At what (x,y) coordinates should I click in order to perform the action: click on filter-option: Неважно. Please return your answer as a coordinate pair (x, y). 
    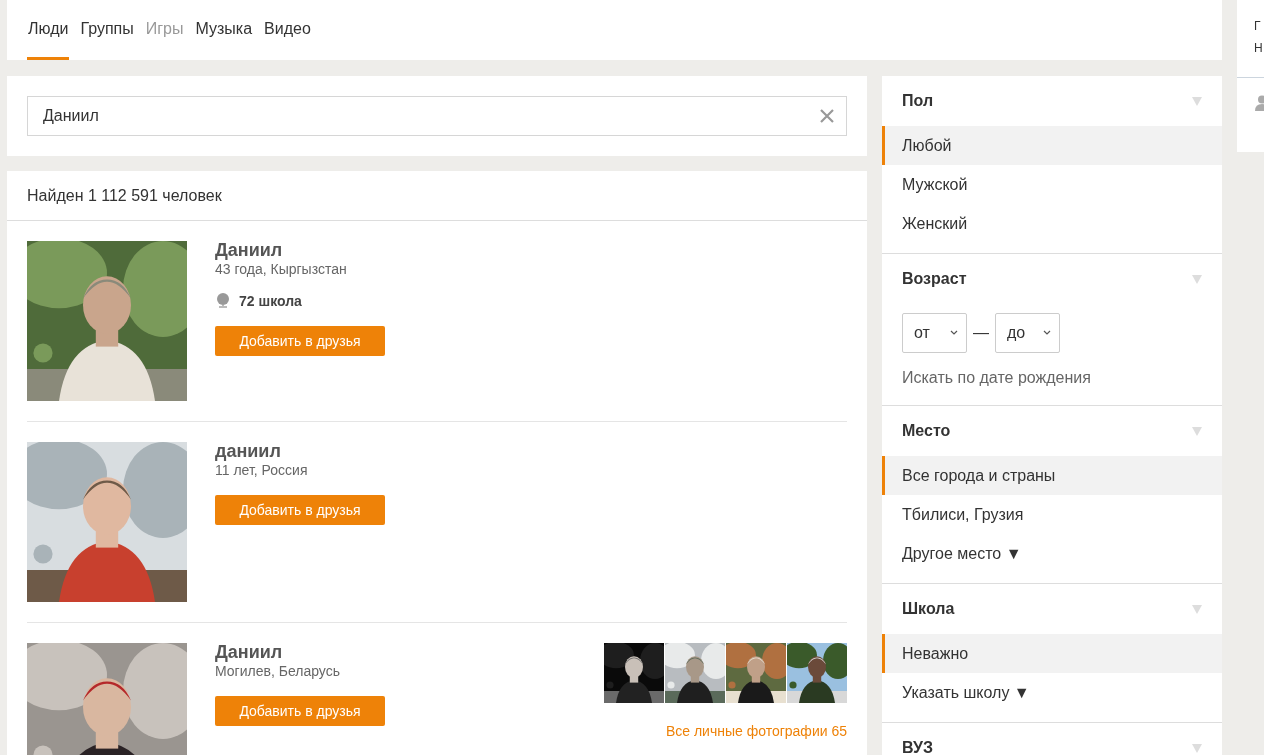
    Looking at the image, I should click on (1052, 653).